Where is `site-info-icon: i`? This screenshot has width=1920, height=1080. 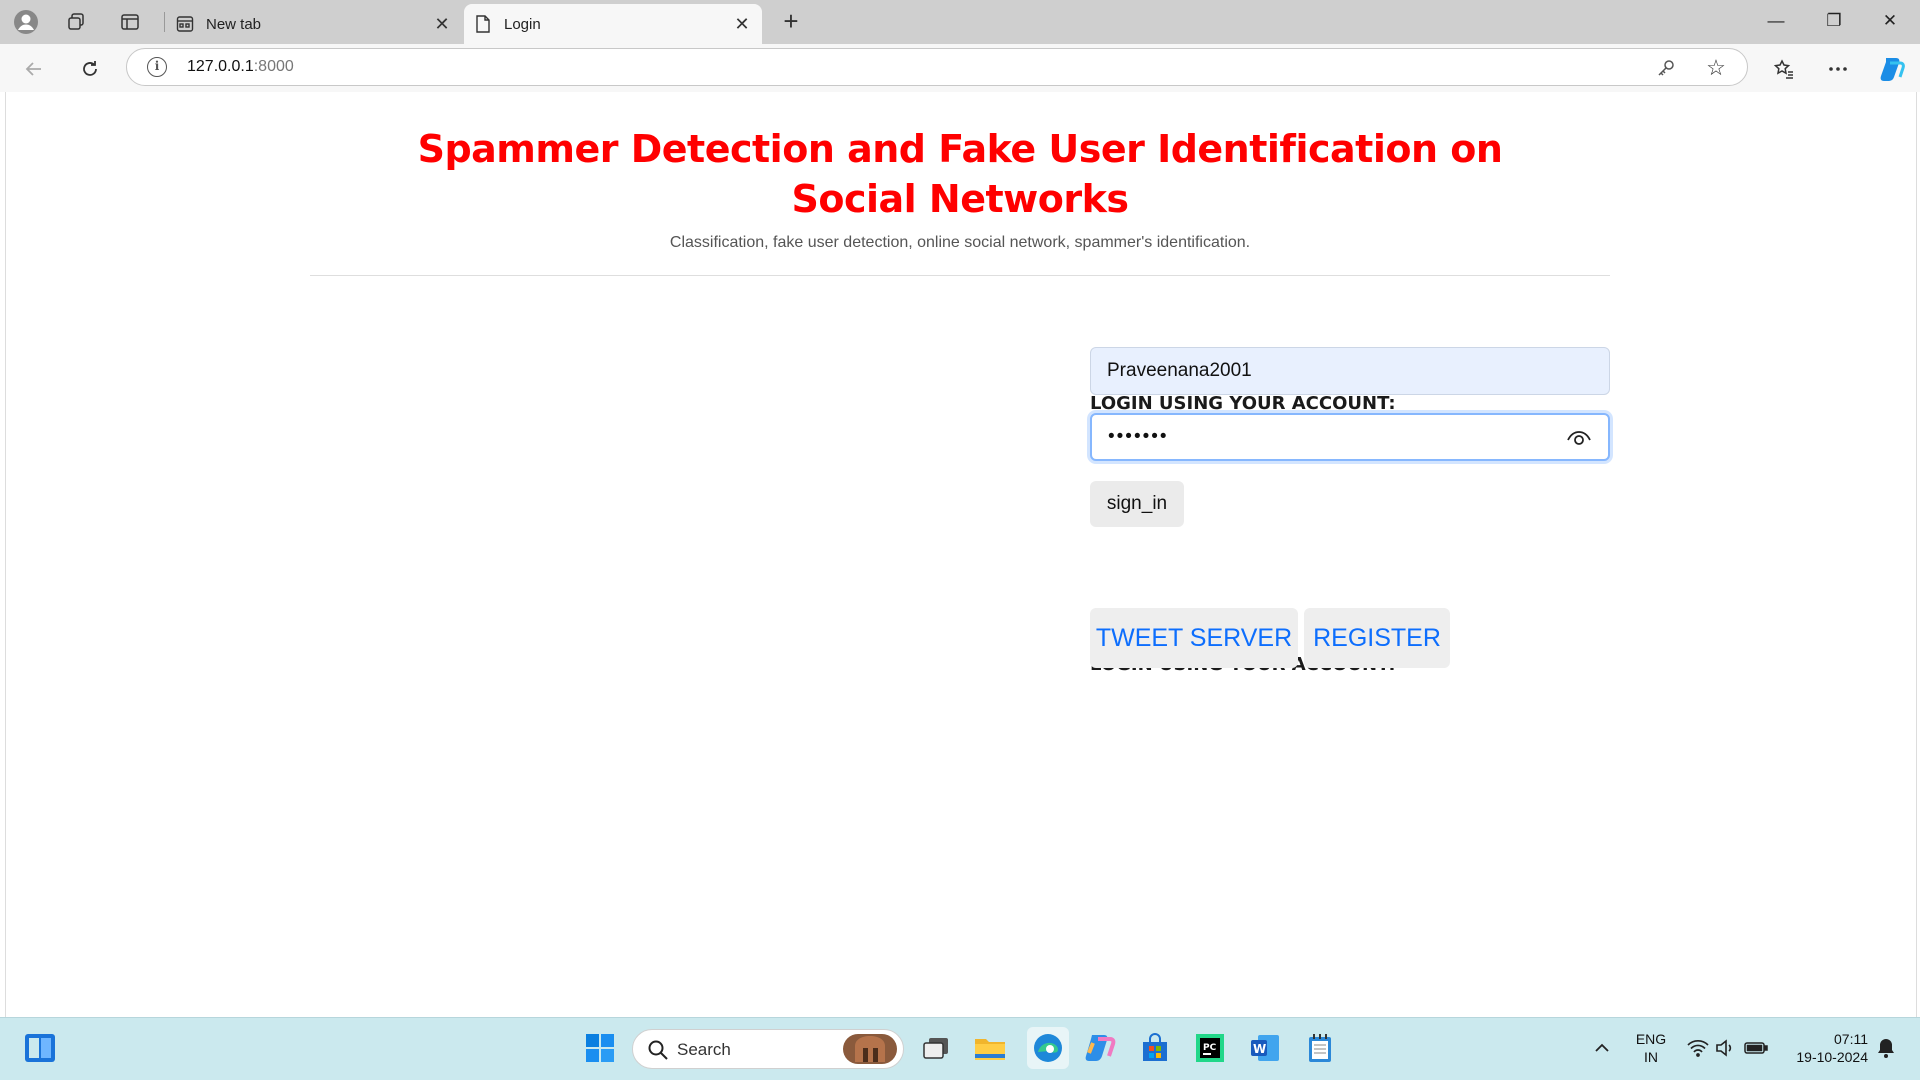 site-info-icon: i is located at coordinates (157, 67).